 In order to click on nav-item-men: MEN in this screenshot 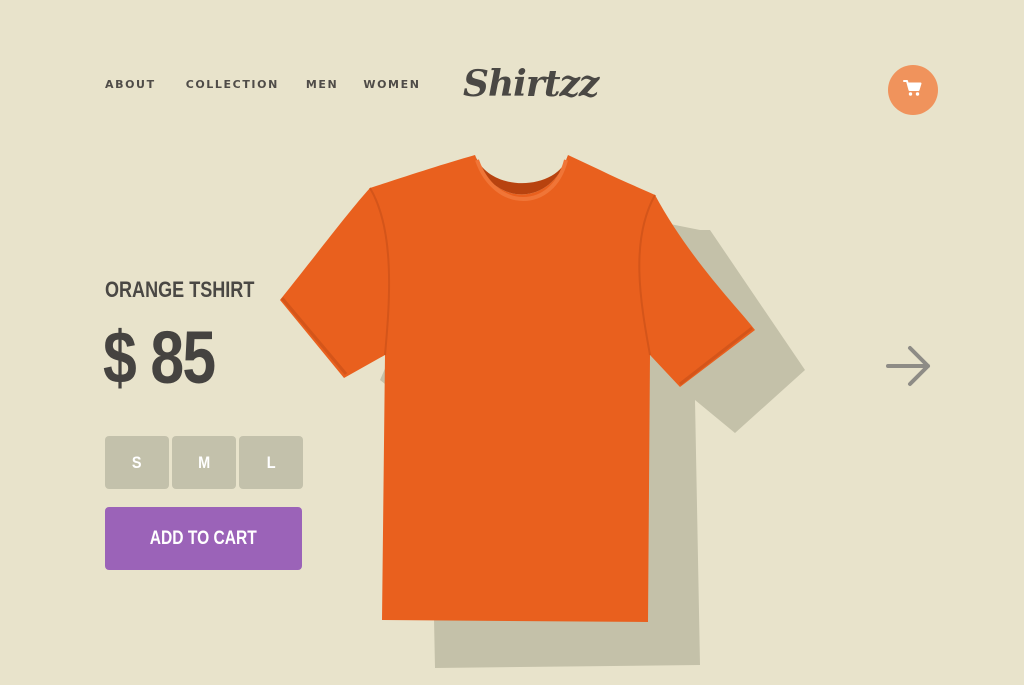, I will do `click(322, 85)`.